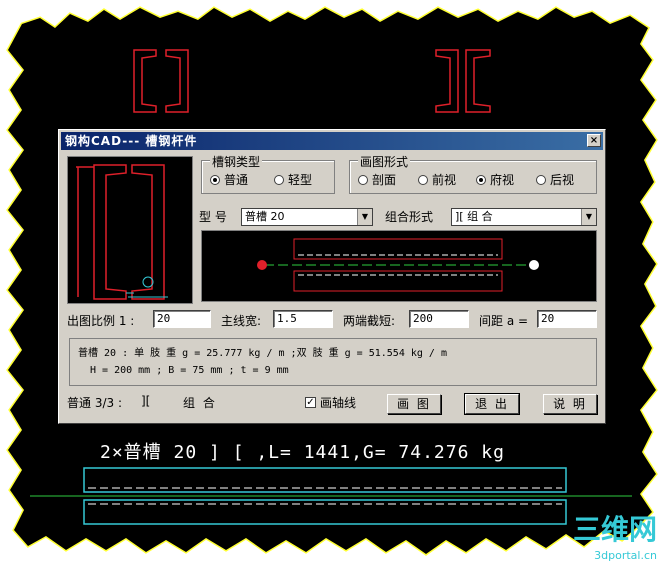 The width and height of the screenshot is (663, 566). Describe the element at coordinates (414, 404) in the screenshot. I see `draw-button: 画 图` at that location.